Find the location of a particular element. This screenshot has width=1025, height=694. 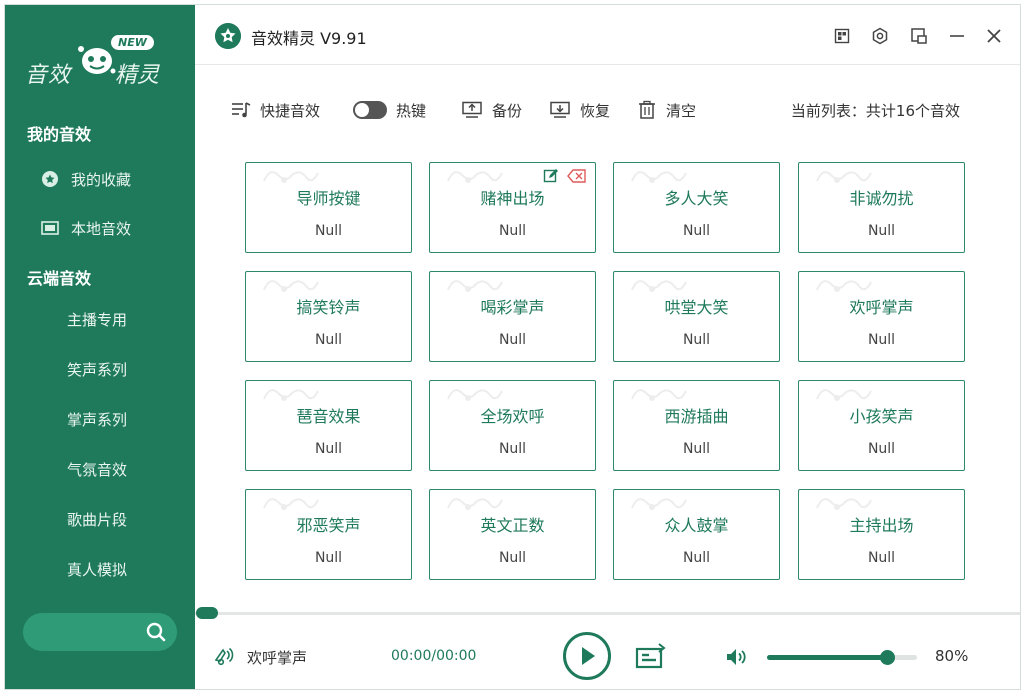

toggle-switch is located at coordinates (370, 110).